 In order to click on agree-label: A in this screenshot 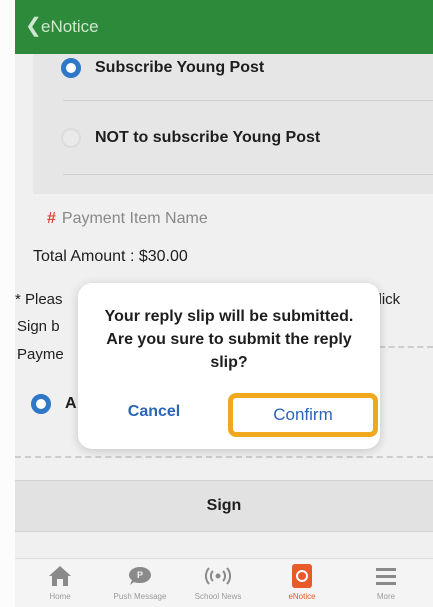, I will do `click(71, 403)`.